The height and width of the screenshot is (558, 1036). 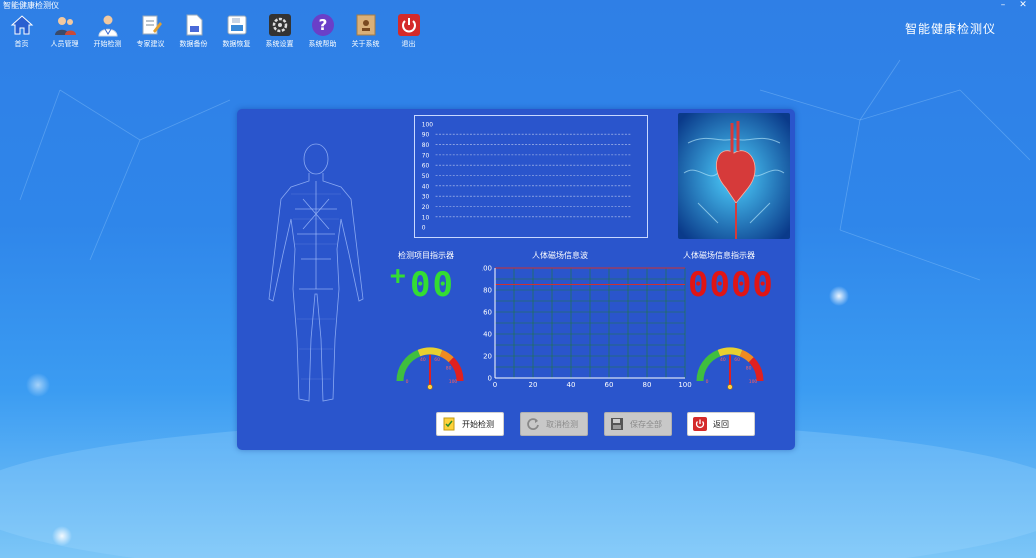 I want to click on mini-chart-tick-label: 0, so click(x=424, y=229).